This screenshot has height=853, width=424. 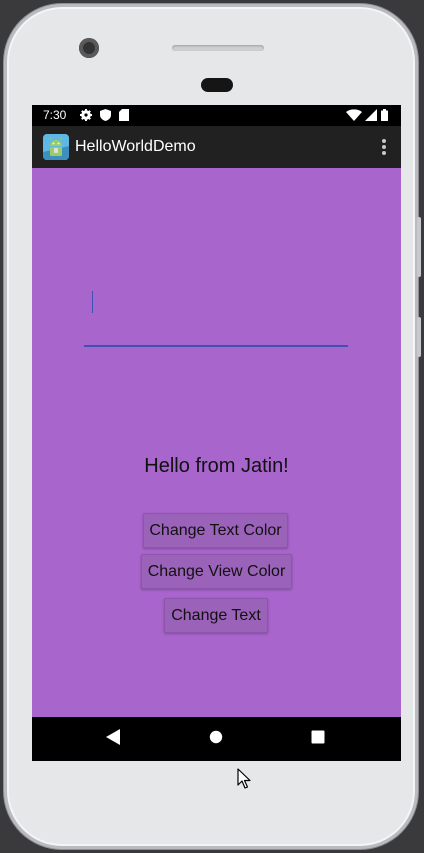 I want to click on top-speaker-grille, so click(x=218, y=48).